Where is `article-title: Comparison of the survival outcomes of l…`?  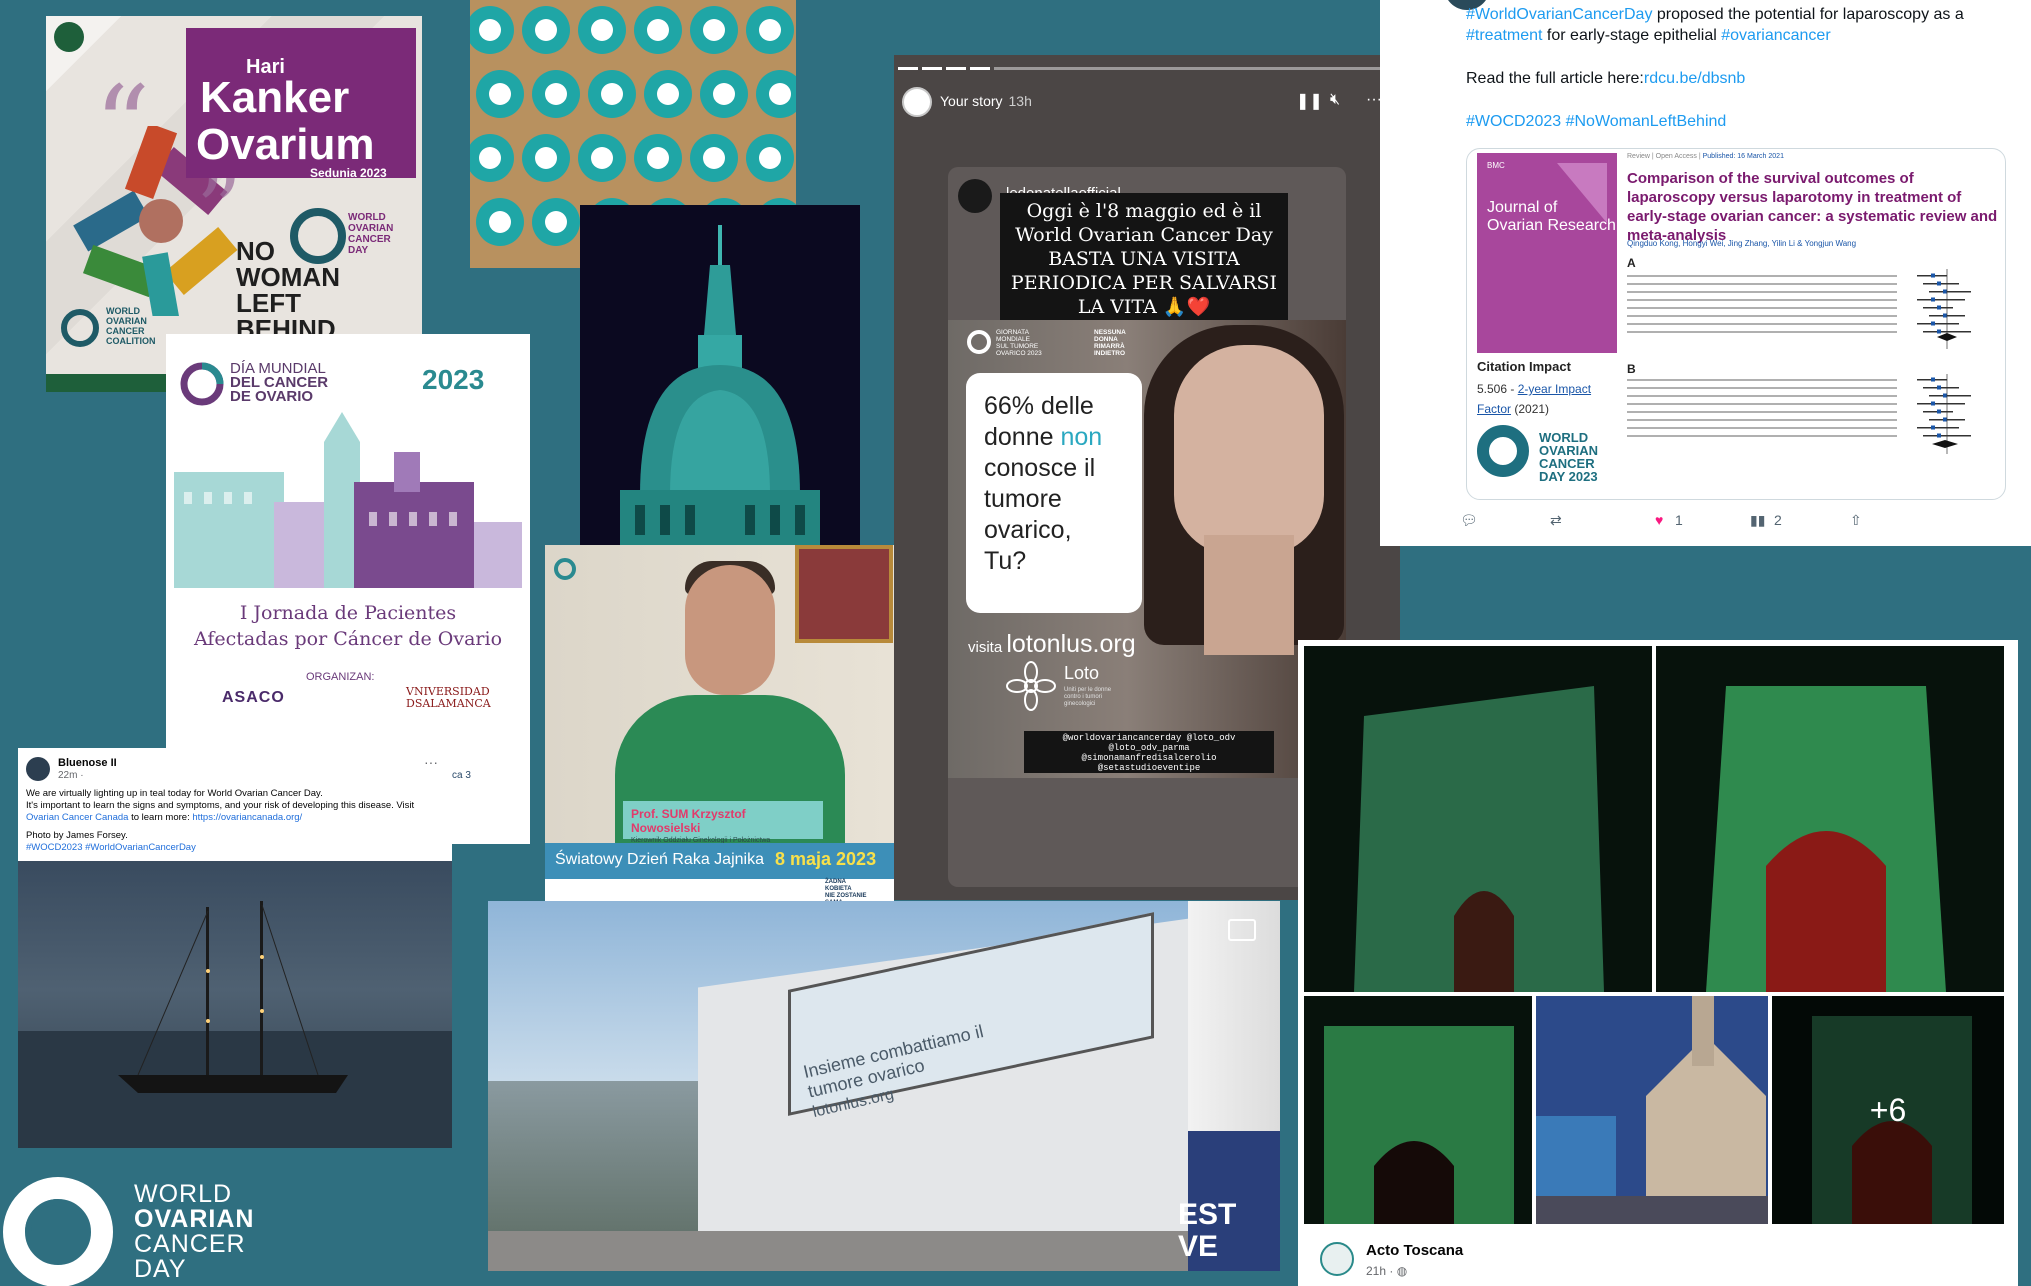 article-title: Comparison of the survival outcomes of l… is located at coordinates (1814, 207).